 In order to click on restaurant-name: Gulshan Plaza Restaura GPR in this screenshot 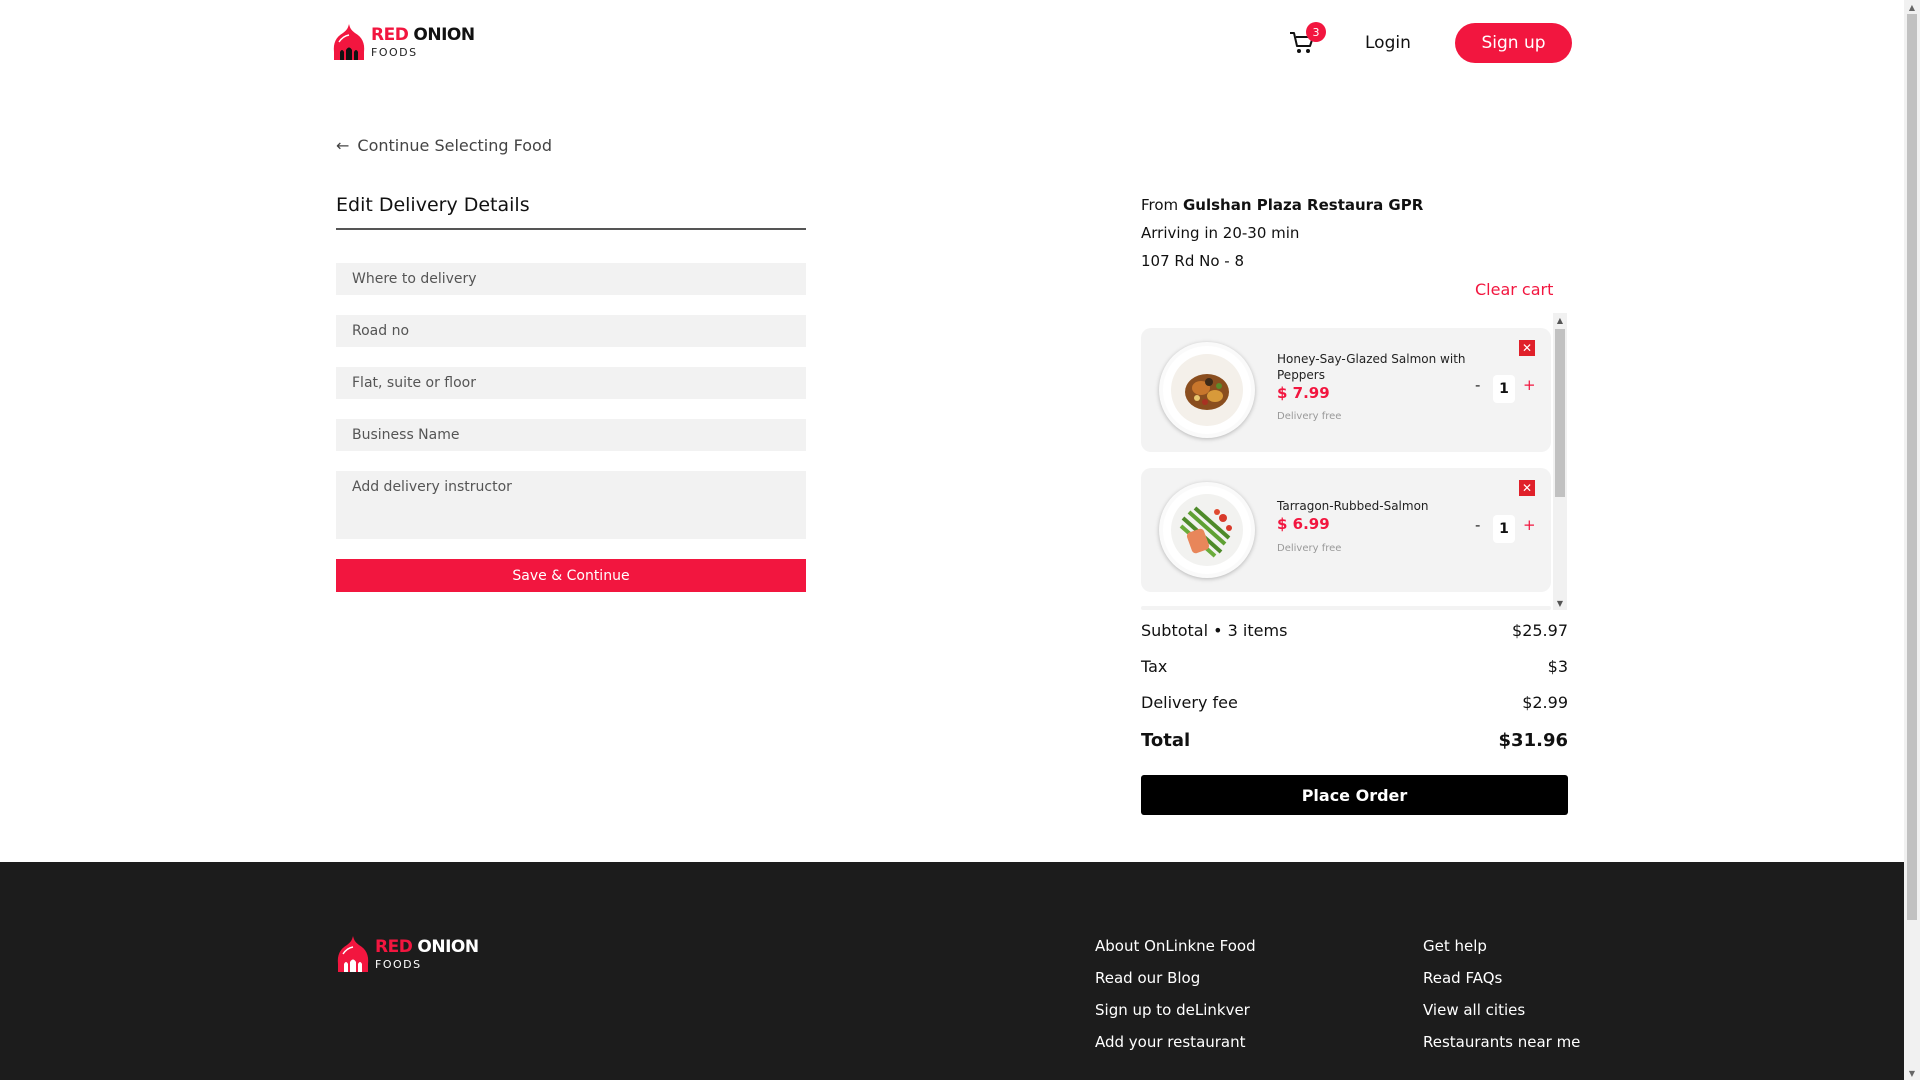, I will do `click(1303, 205)`.